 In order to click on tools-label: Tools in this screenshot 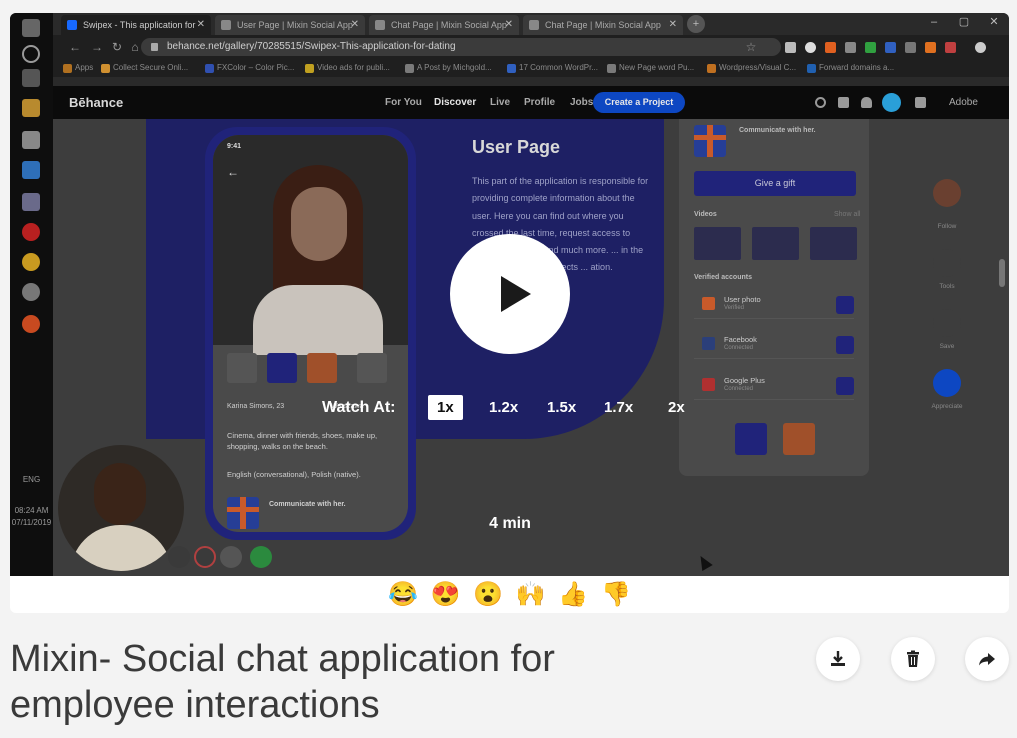, I will do `click(947, 286)`.